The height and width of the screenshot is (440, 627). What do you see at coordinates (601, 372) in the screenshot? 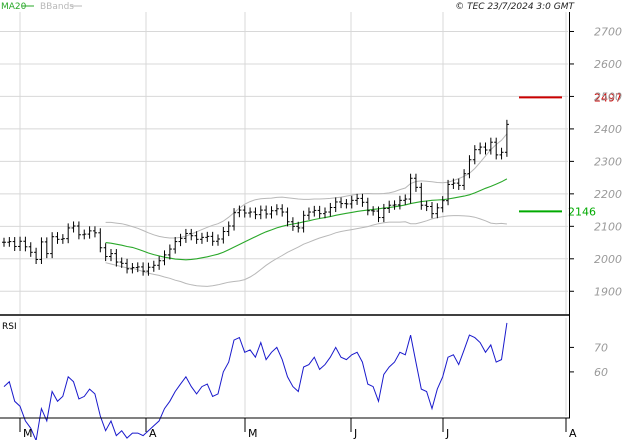
I see `rsi-tick-label: 60` at bounding box center [601, 372].